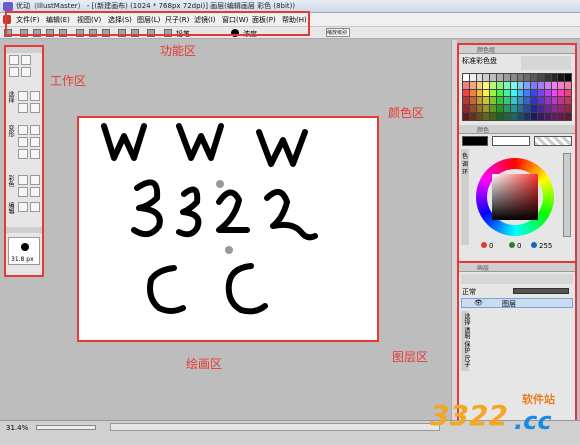 This screenshot has height=445, width=580. Describe the element at coordinates (14, 72) in the screenshot. I see `rotate-tool-icon` at that location.